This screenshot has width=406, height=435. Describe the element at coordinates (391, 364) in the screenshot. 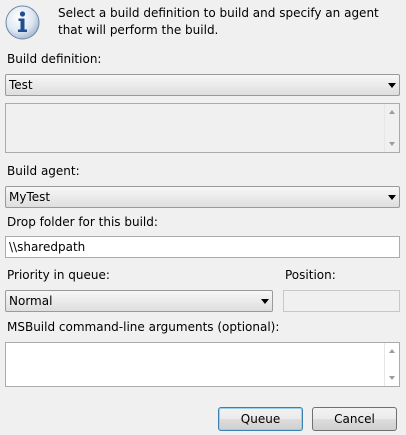

I see `msbuild-scrollbar` at that location.